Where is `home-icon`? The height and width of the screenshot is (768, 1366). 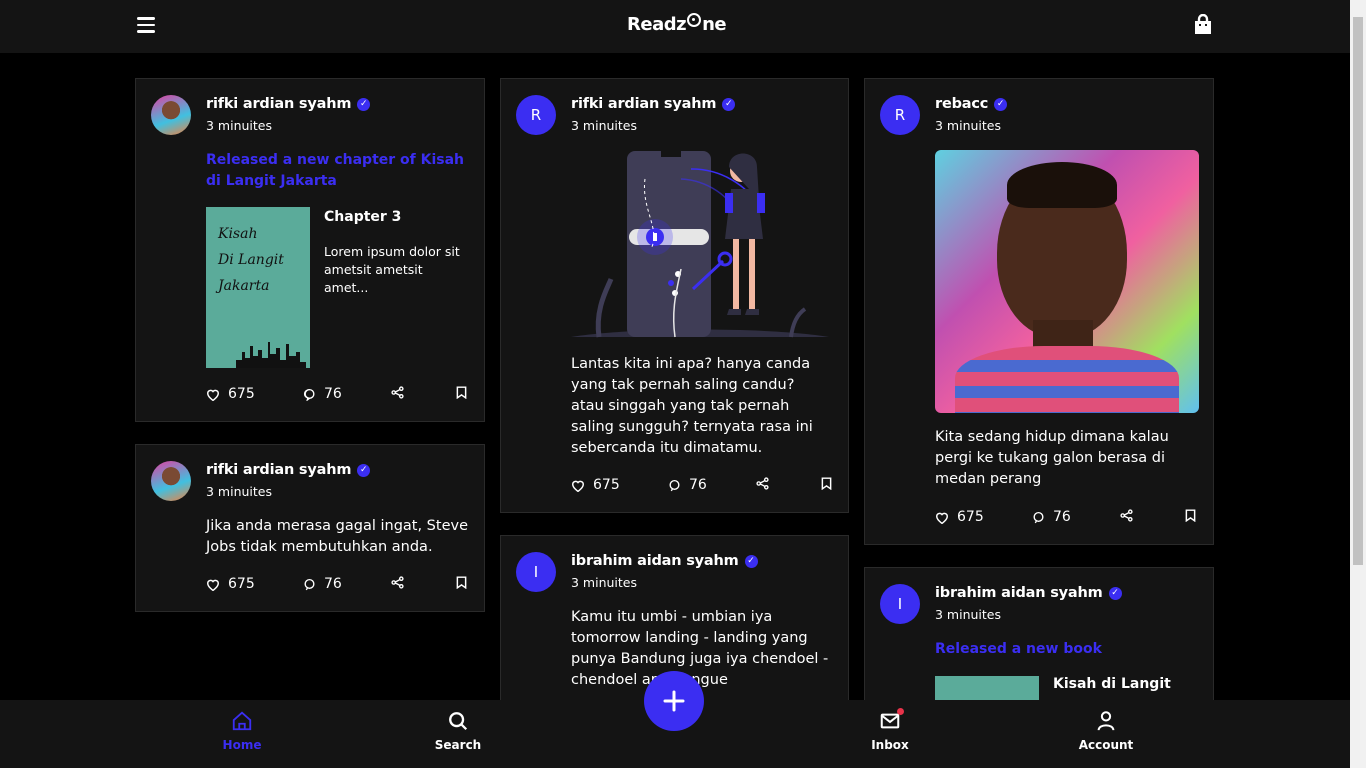 home-icon is located at coordinates (242, 721).